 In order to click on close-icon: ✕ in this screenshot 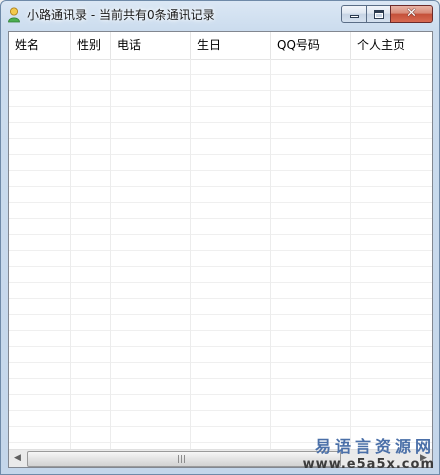, I will do `click(411, 13)`.